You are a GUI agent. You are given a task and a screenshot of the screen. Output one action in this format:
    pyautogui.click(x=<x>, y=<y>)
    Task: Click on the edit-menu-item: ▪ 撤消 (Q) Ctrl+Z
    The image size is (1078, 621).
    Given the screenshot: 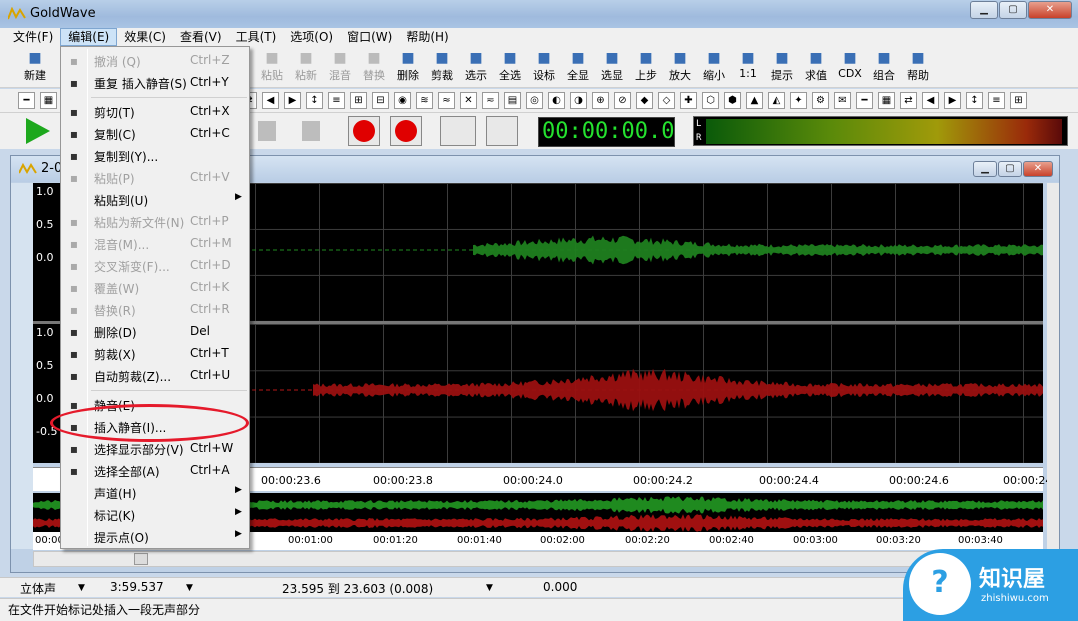 What is the action you would take?
    pyautogui.click(x=155, y=61)
    